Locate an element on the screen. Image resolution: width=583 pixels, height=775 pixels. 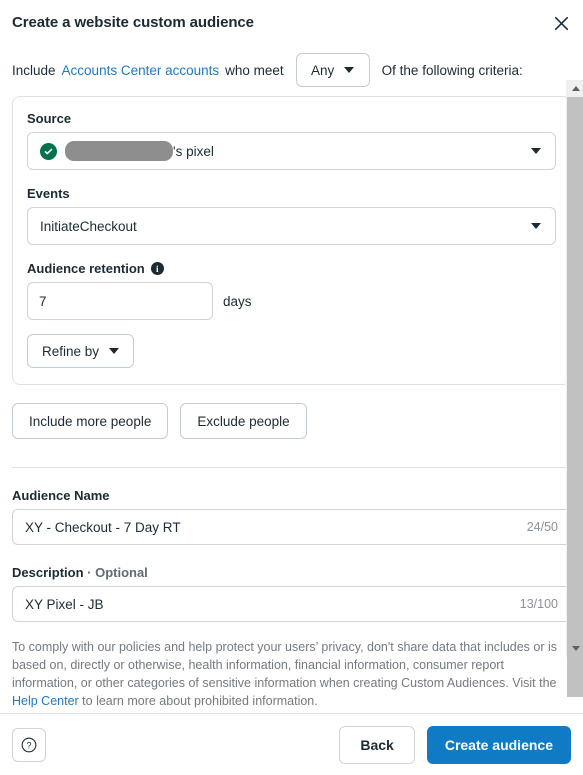
audience-name-label: Audience Name is located at coordinates (61, 495).